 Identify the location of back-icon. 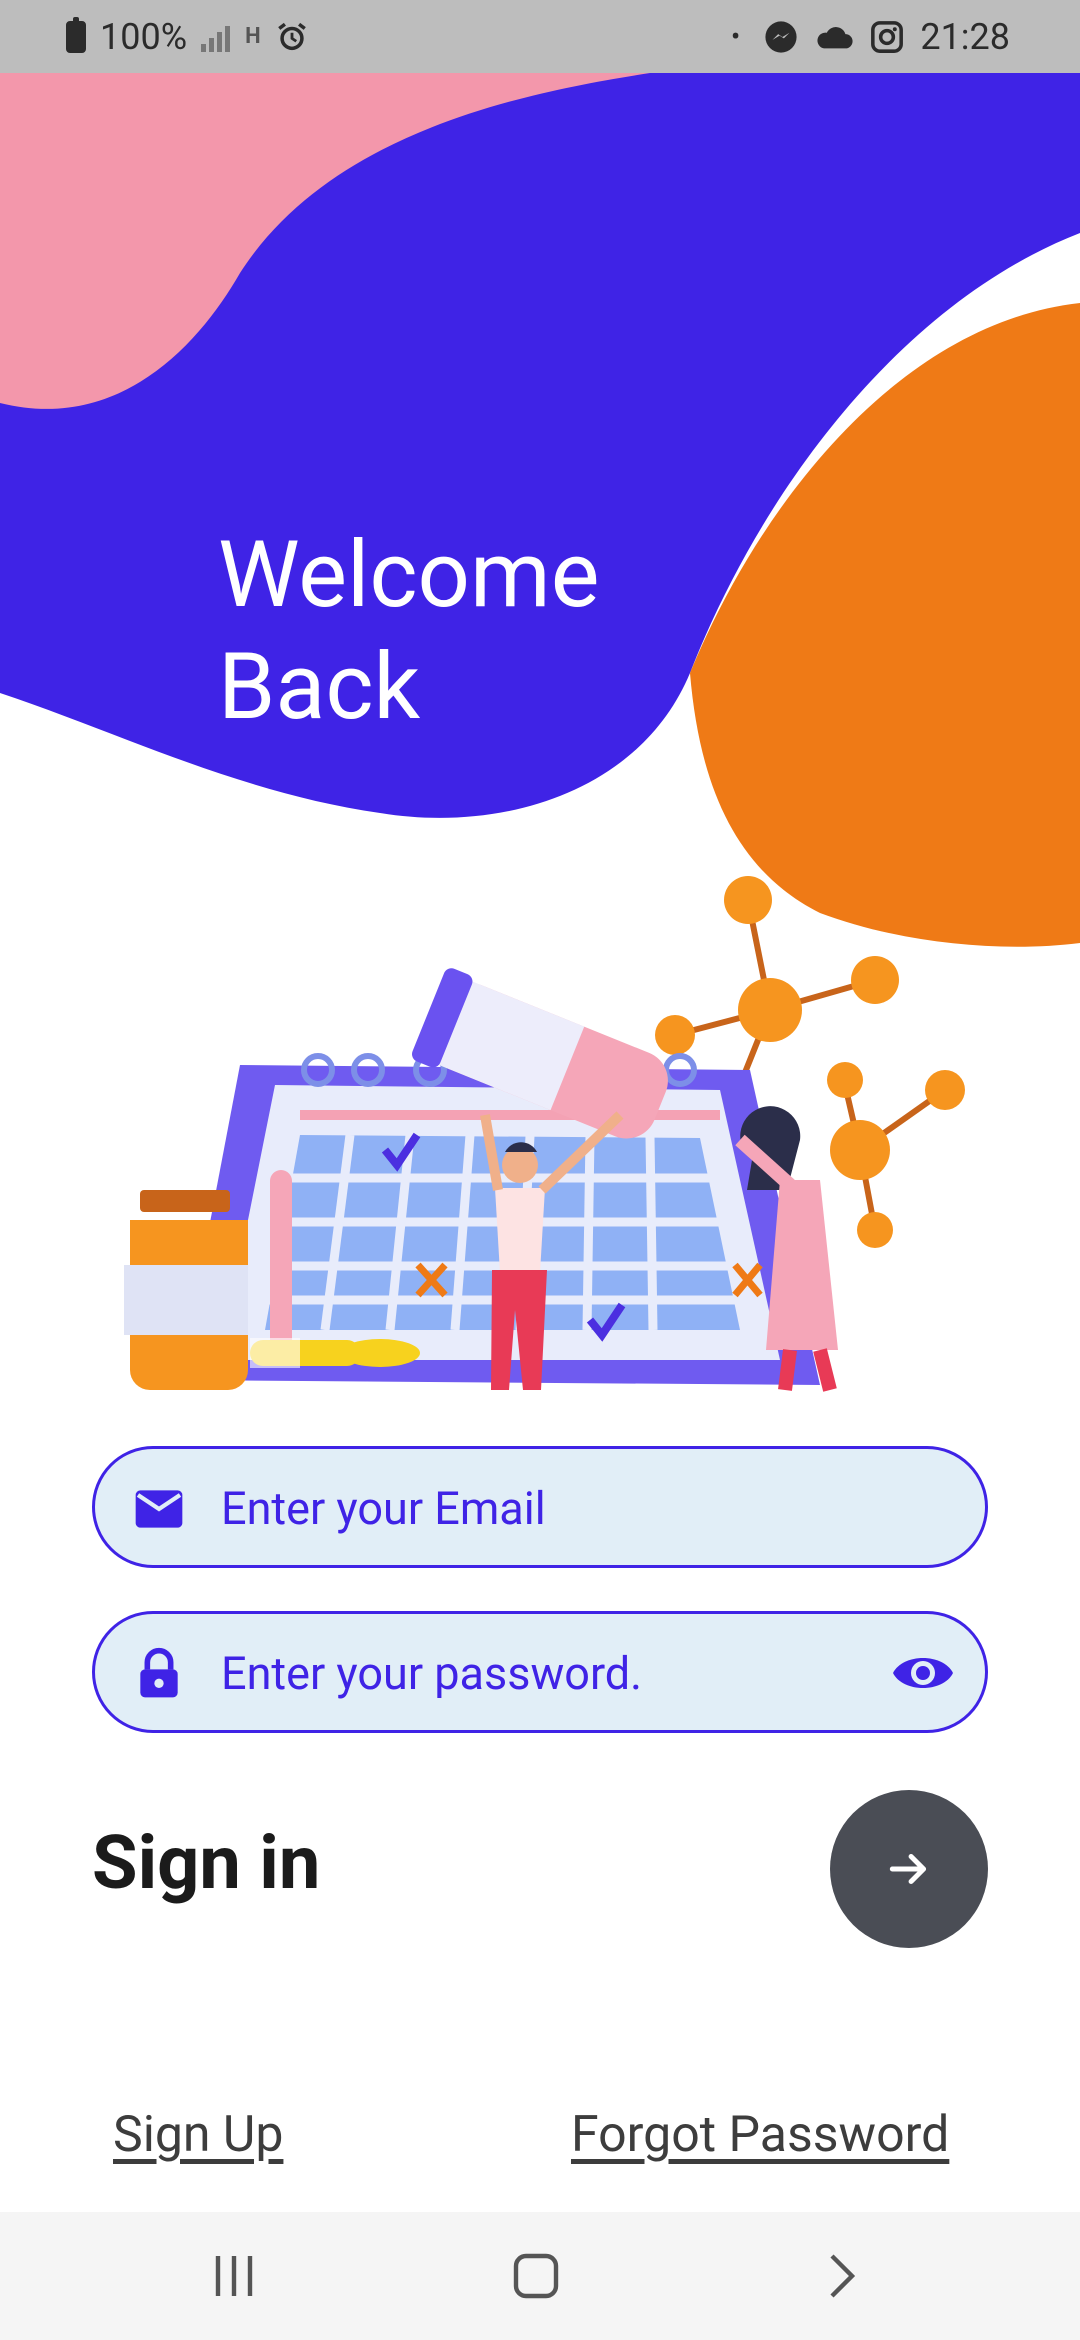
(840, 2276).